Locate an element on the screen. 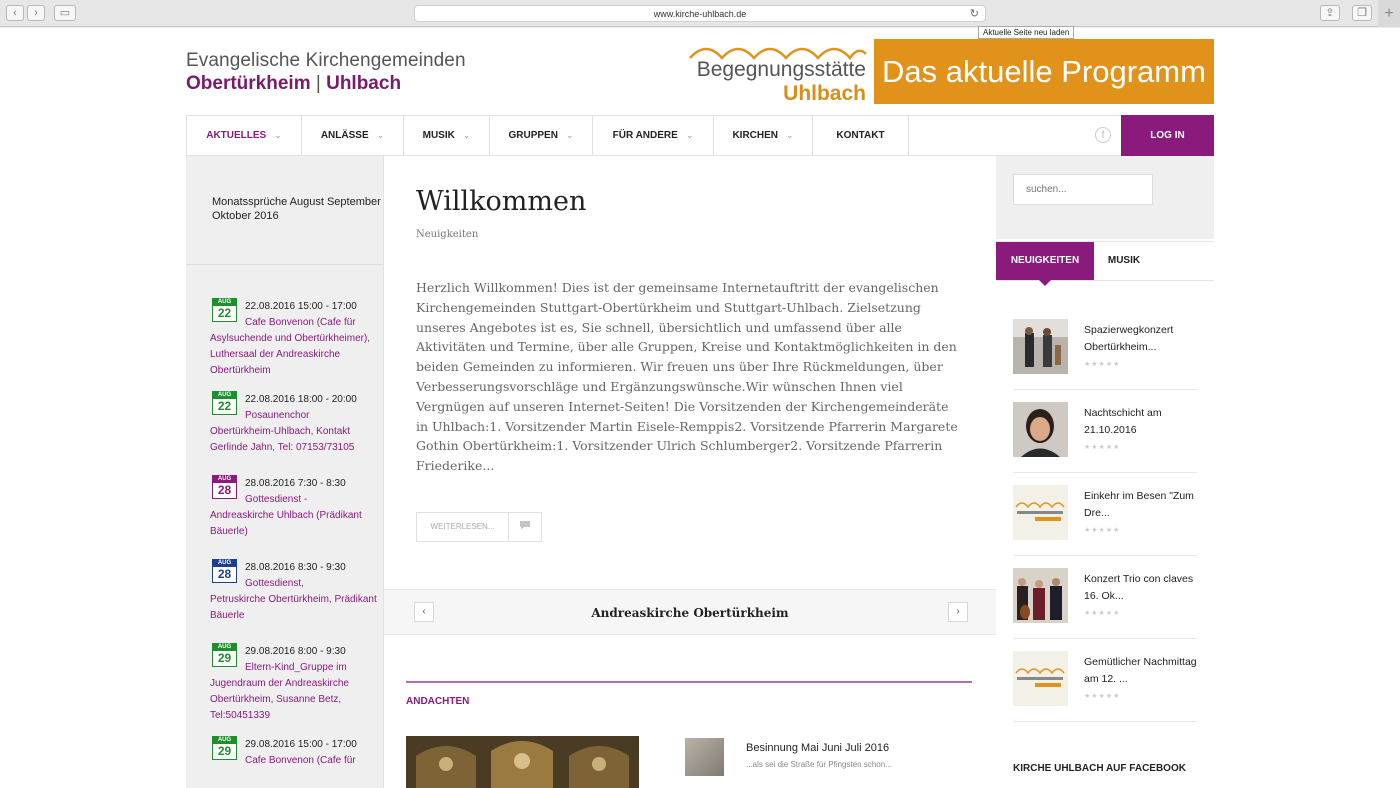 The image size is (1400, 788). nav-item-kirchen: KIRCHEN ⌄ is located at coordinates (763, 135).